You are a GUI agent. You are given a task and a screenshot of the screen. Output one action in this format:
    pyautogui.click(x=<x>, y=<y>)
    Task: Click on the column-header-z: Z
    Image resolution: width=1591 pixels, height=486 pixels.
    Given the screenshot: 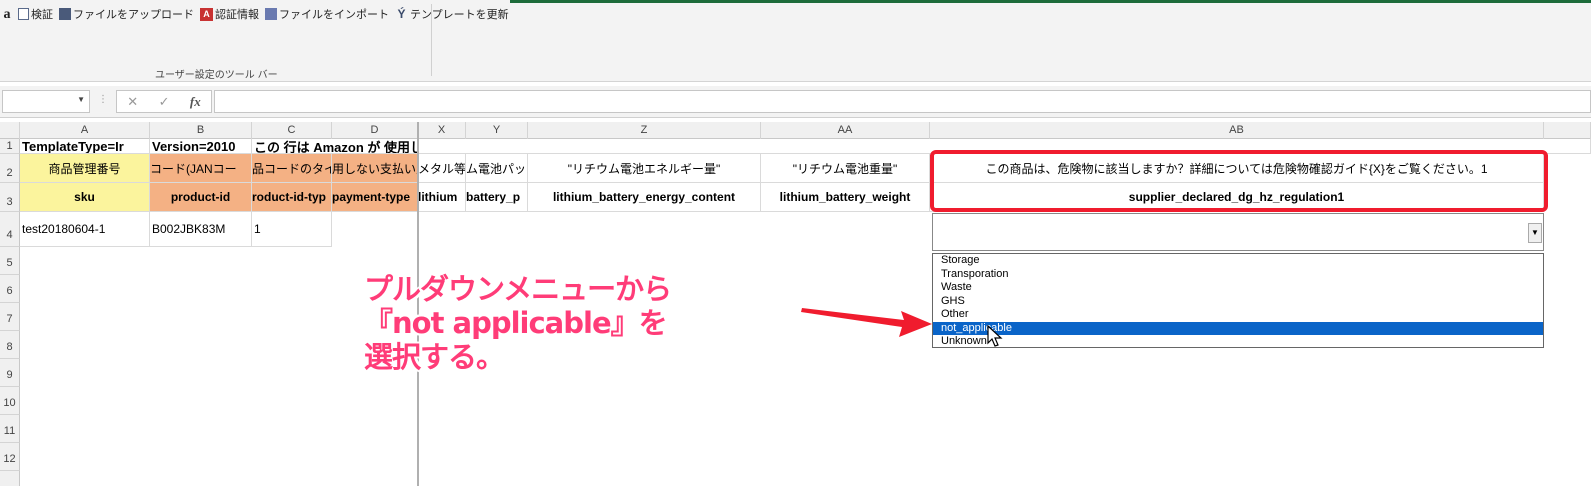 What is the action you would take?
    pyautogui.click(x=644, y=130)
    